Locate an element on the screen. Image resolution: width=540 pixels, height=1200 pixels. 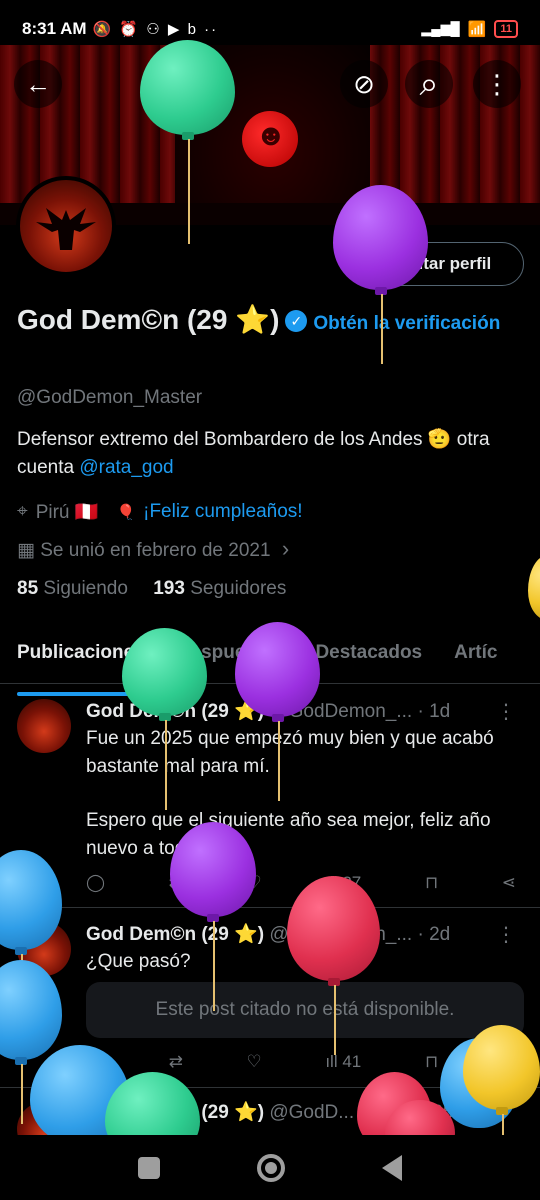
profile-location: Pirú 🇵🇪 is located at coordinates (67, 512).